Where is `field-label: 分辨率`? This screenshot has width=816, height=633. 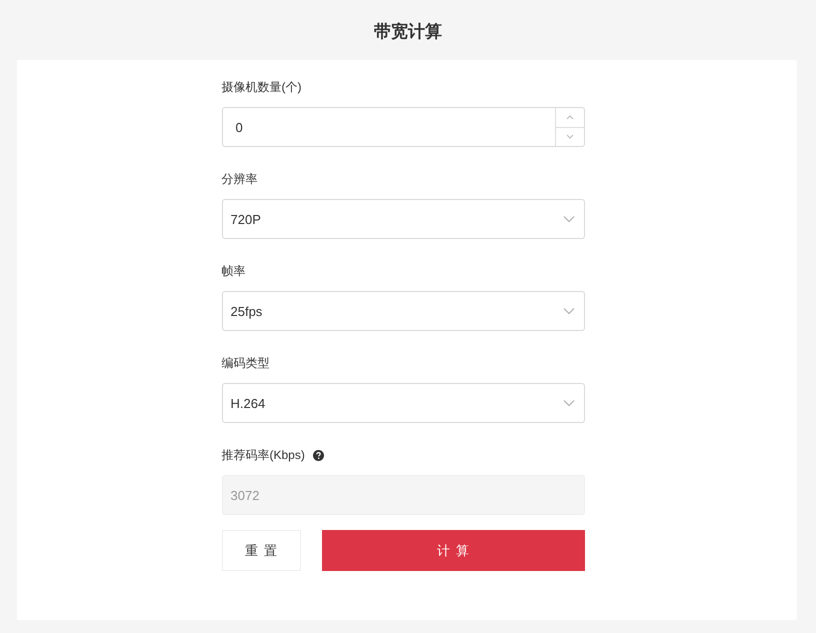 field-label: 分辨率 is located at coordinates (240, 179).